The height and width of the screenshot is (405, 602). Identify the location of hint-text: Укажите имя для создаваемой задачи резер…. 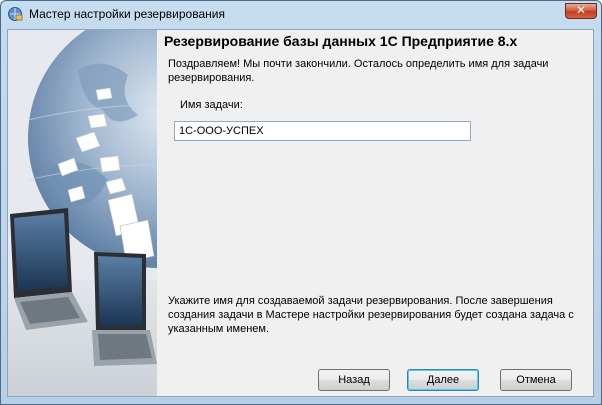
(371, 315).